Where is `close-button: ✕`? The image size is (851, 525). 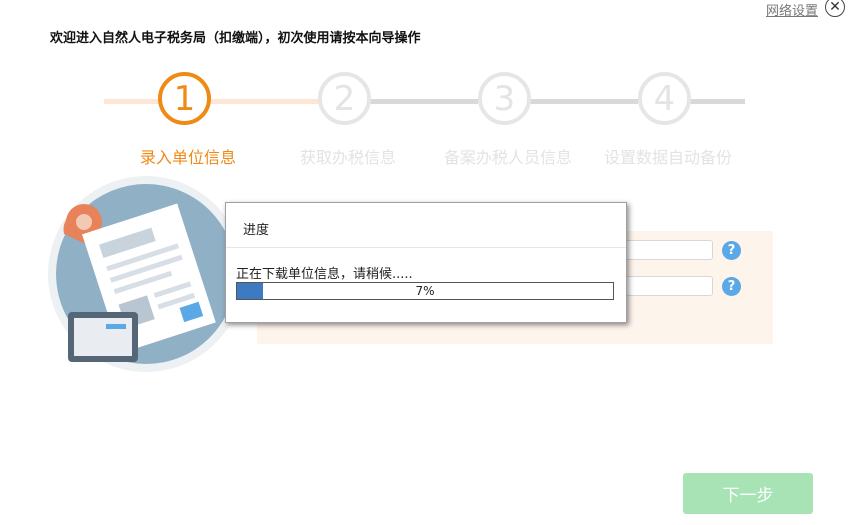
close-button: ✕ is located at coordinates (835, 8).